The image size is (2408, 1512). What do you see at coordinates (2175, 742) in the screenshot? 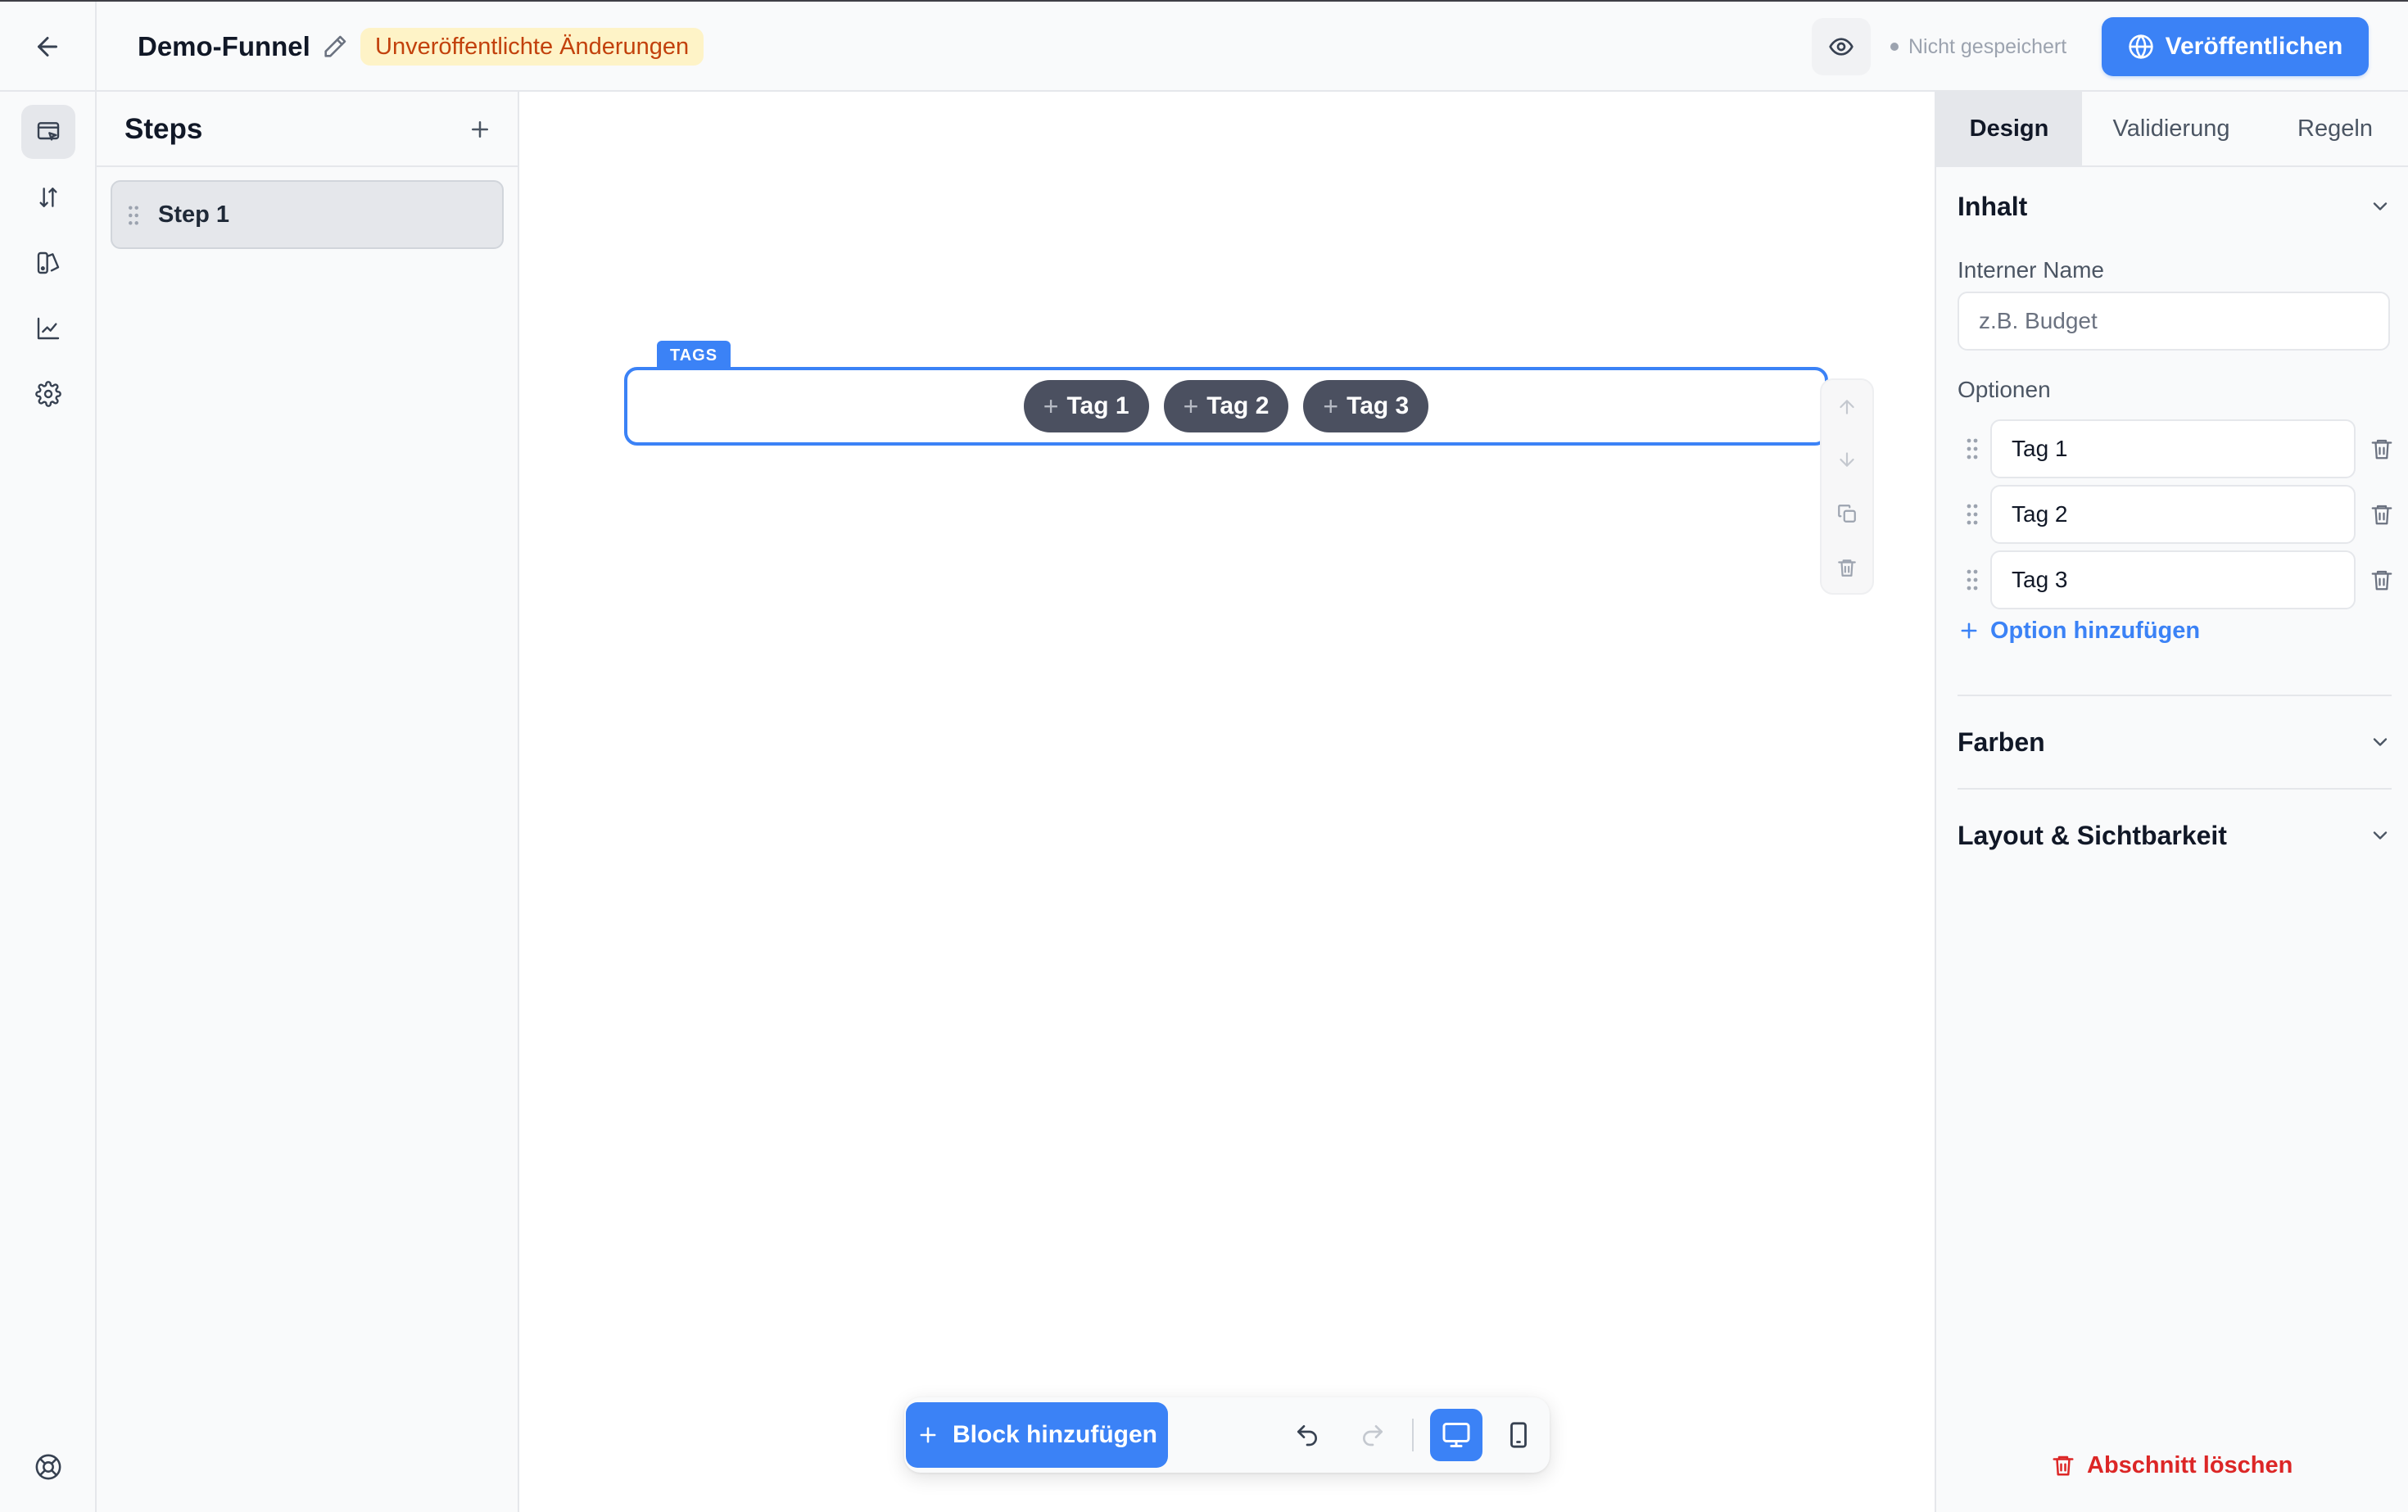
I see `colors-section-header: Farben` at bounding box center [2175, 742].